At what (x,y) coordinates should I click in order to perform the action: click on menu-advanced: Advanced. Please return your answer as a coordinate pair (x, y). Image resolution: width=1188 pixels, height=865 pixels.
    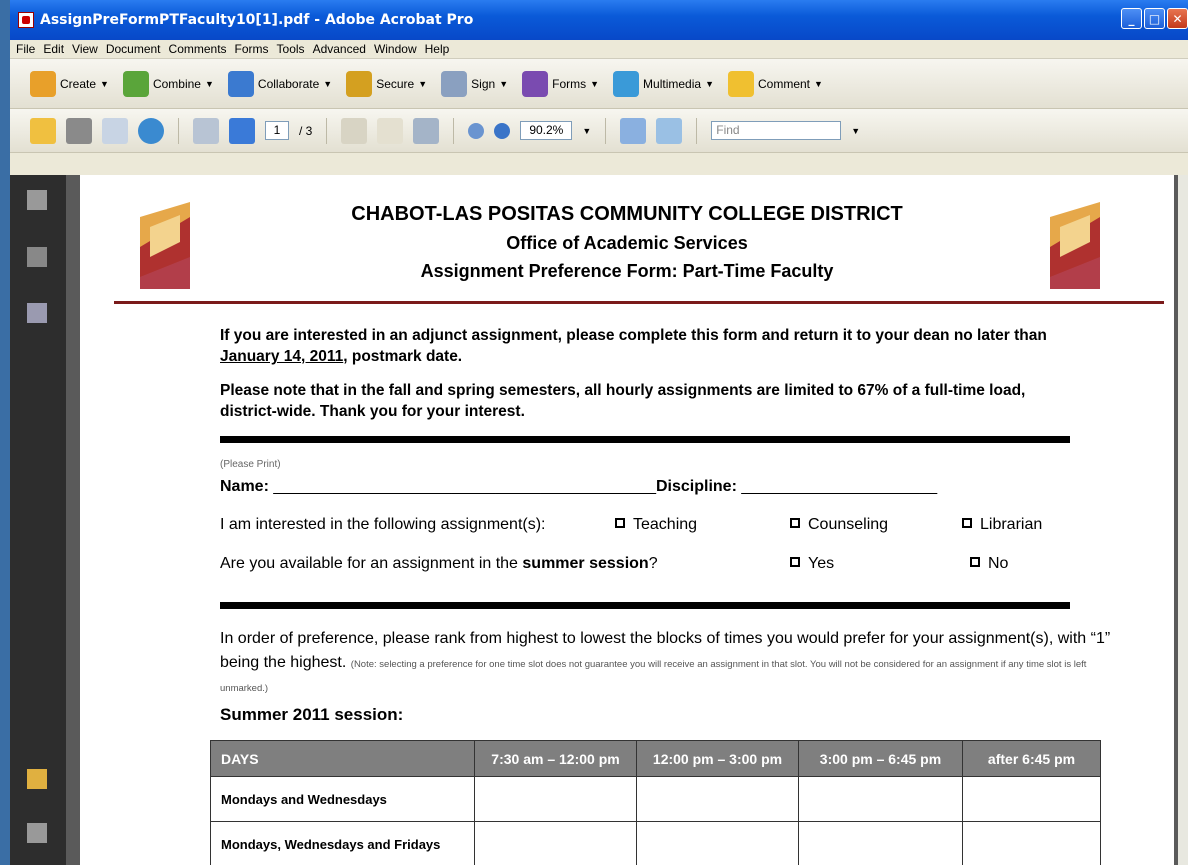
    Looking at the image, I should click on (339, 49).